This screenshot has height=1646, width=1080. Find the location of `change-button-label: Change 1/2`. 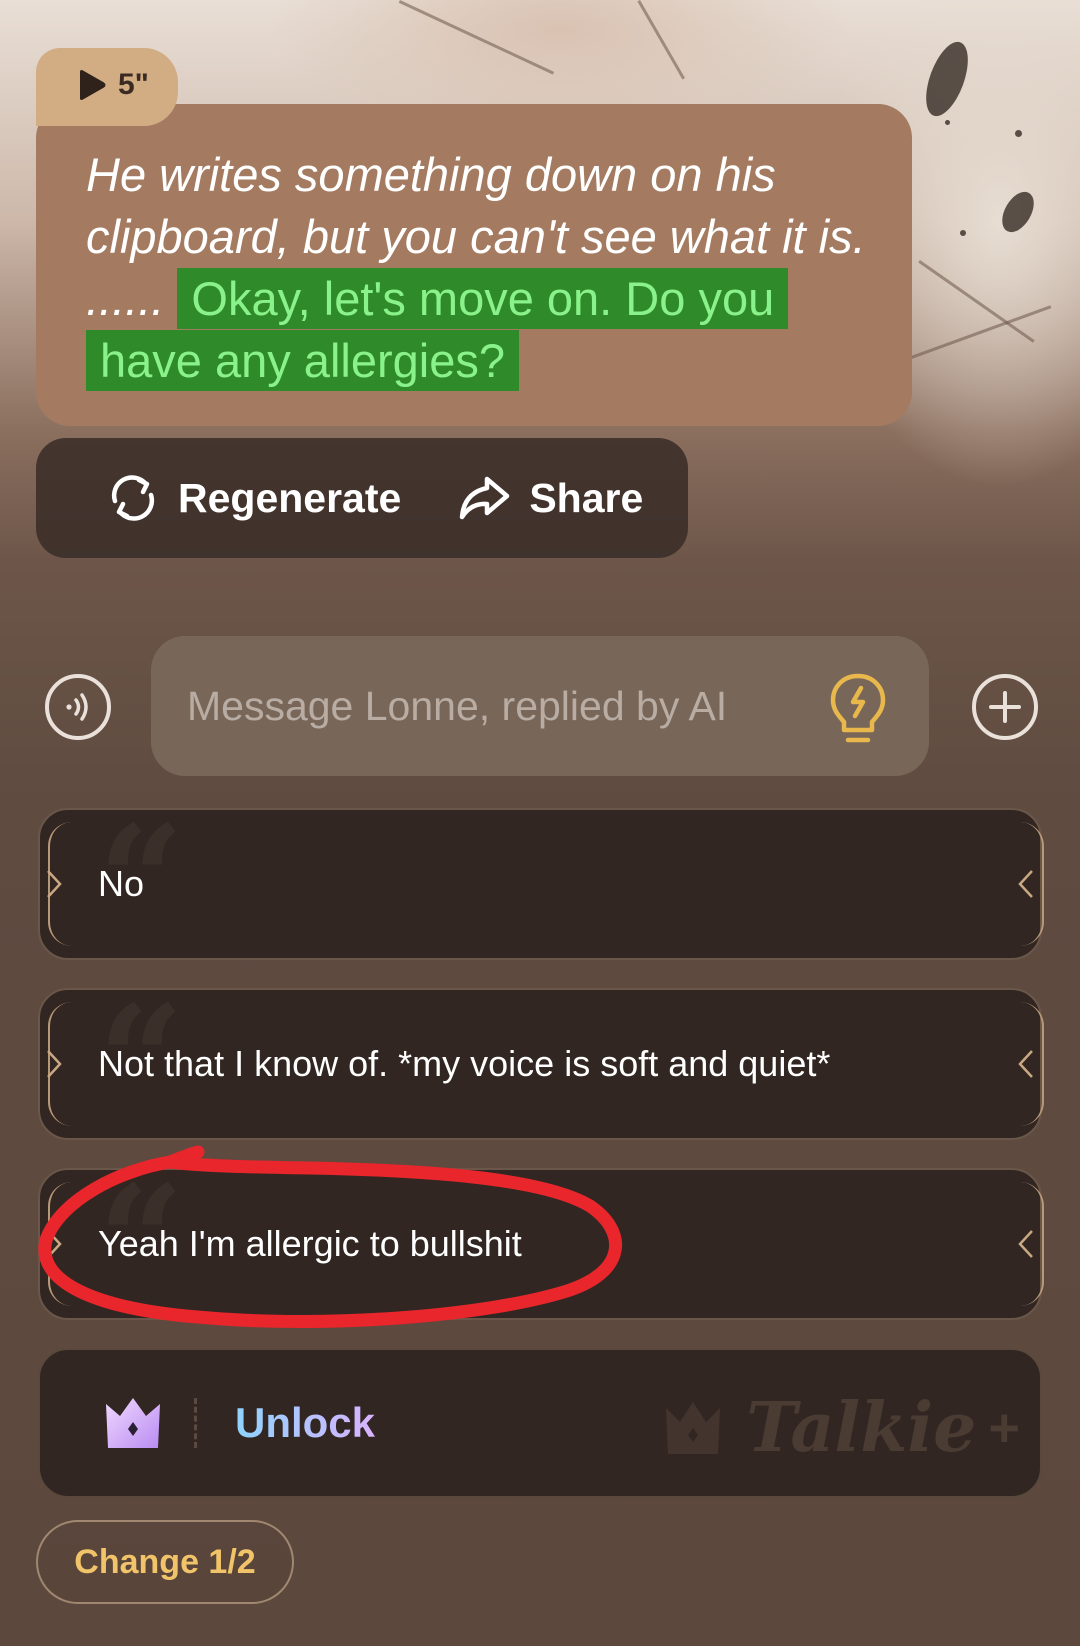

change-button-label: Change 1/2 is located at coordinates (165, 1561).